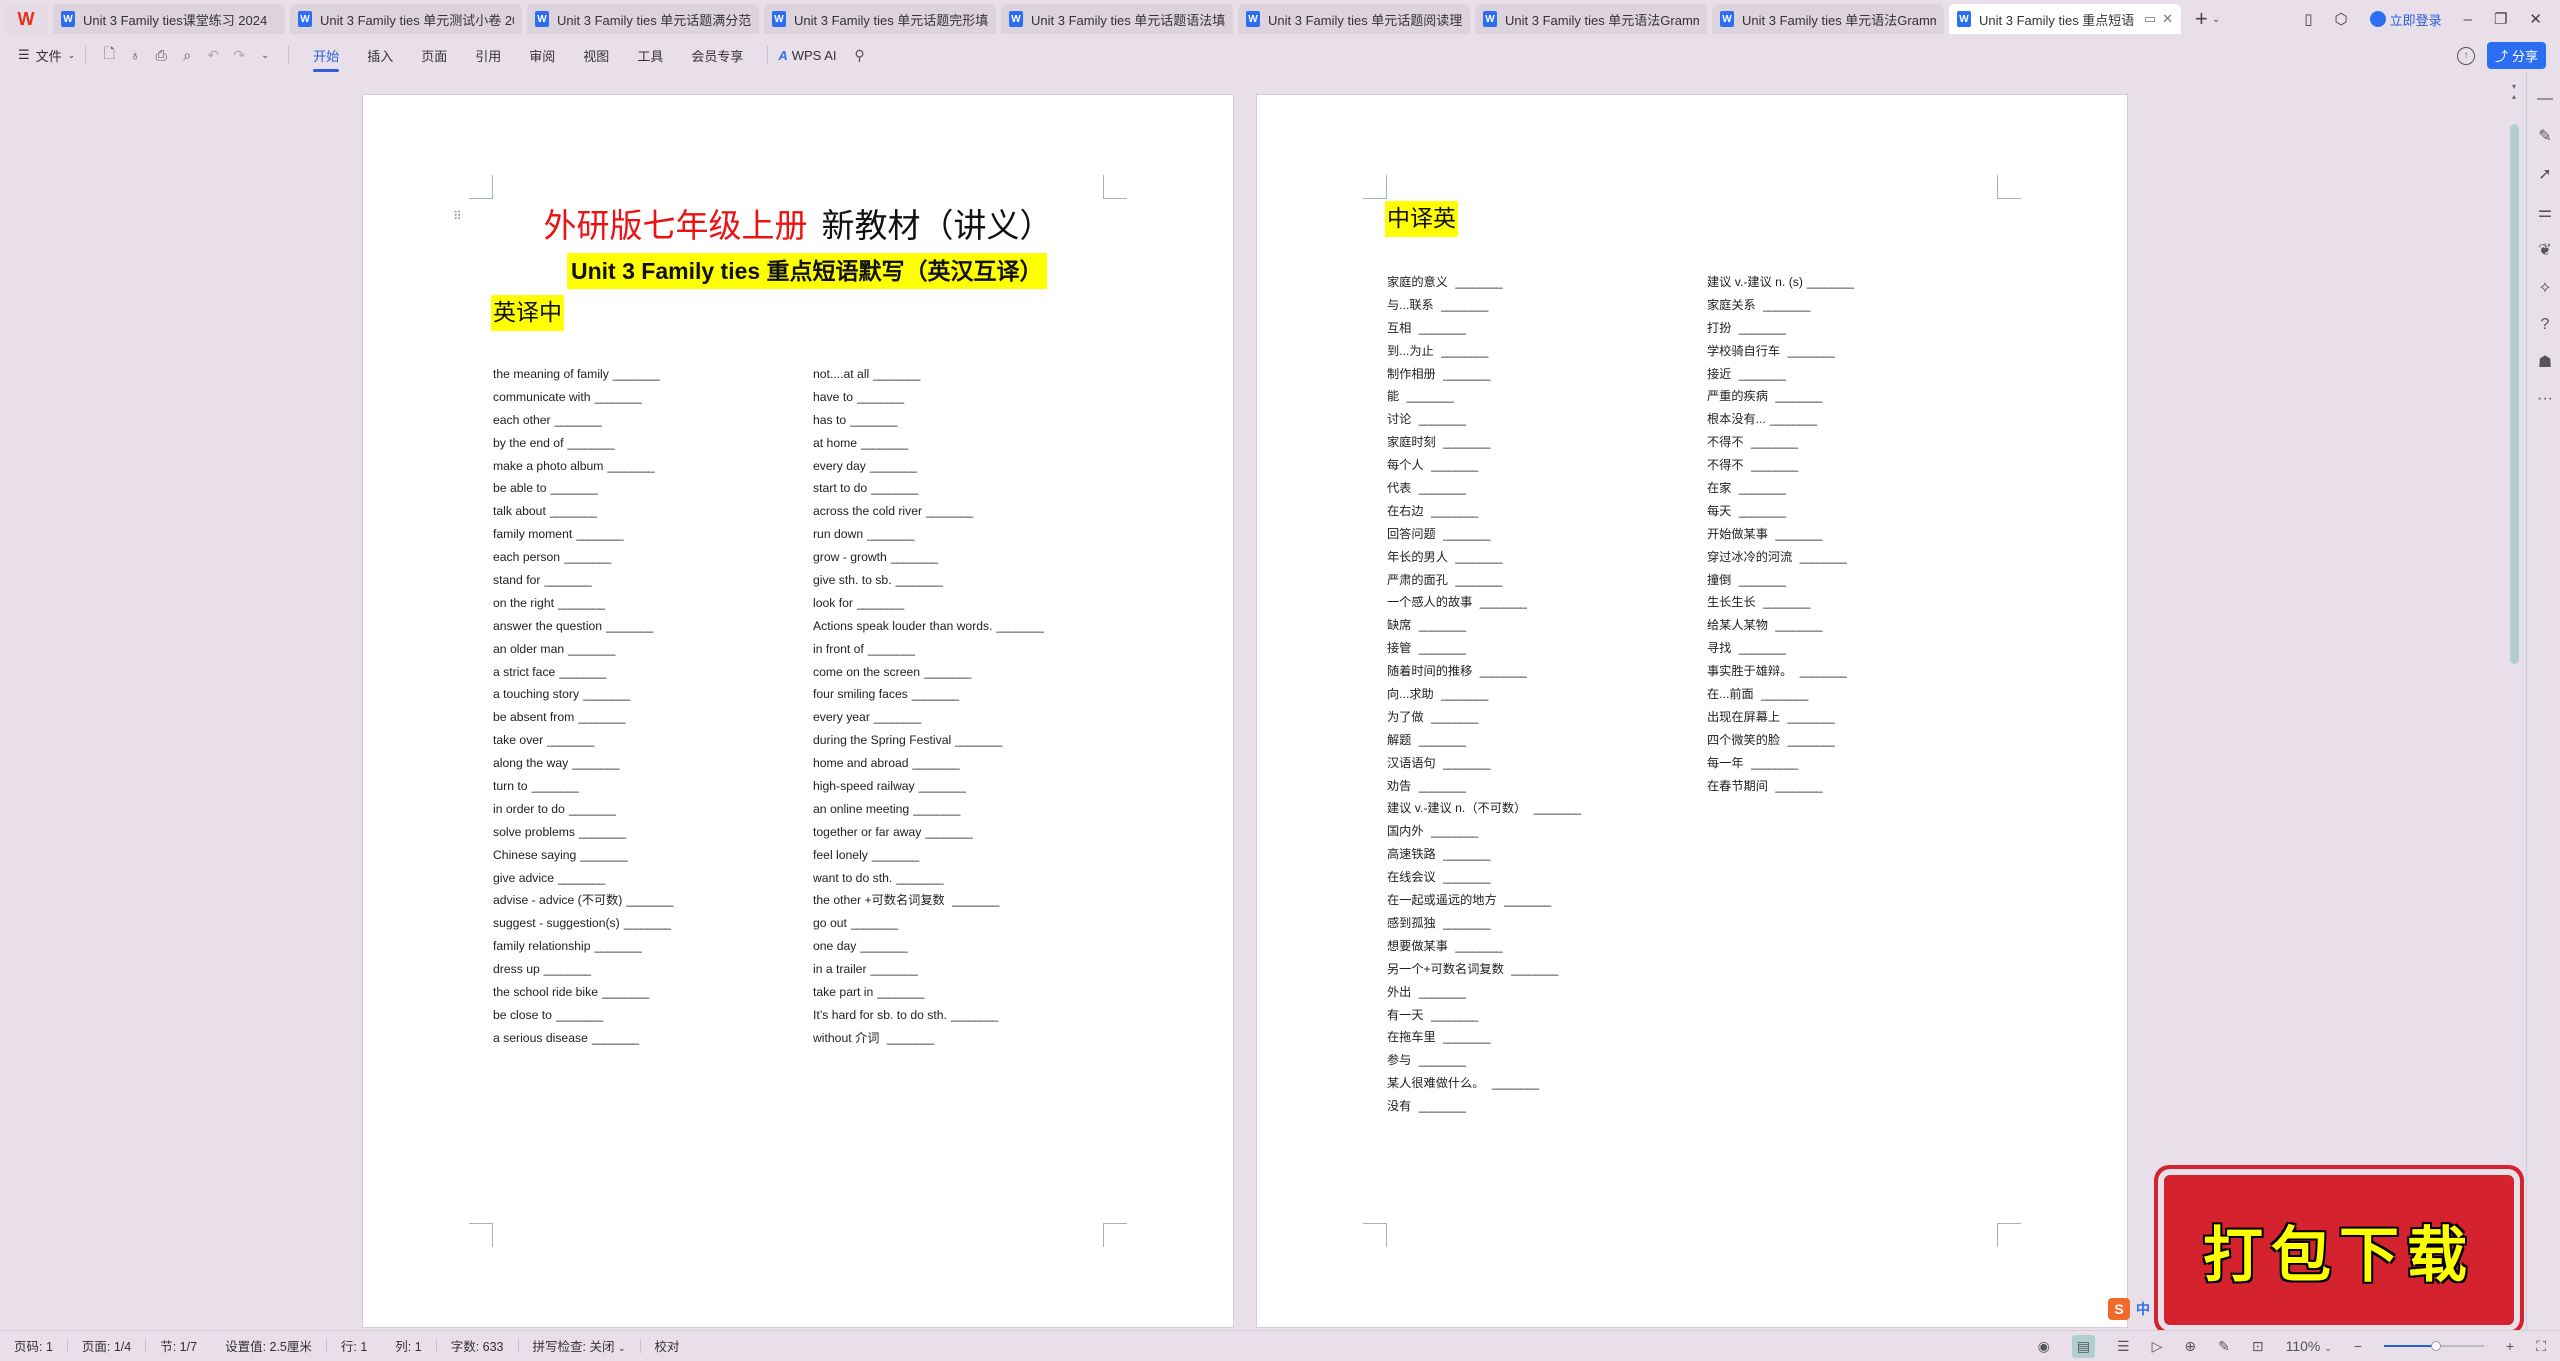 This screenshot has height=1361, width=2560. What do you see at coordinates (667, 1345) in the screenshot?
I see `proofread-button: 校对` at bounding box center [667, 1345].